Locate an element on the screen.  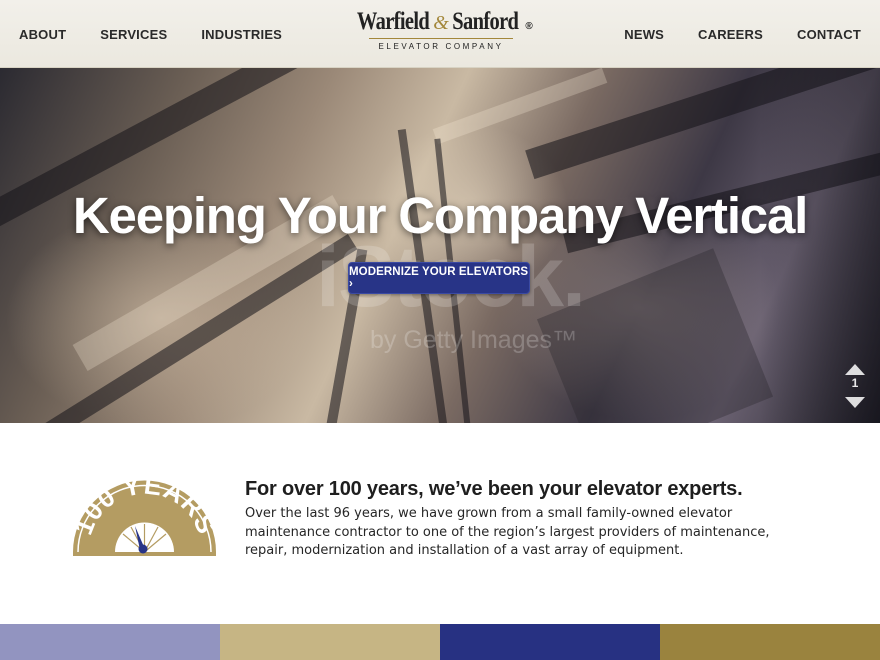
logo-divider is located at coordinates (441, 38).